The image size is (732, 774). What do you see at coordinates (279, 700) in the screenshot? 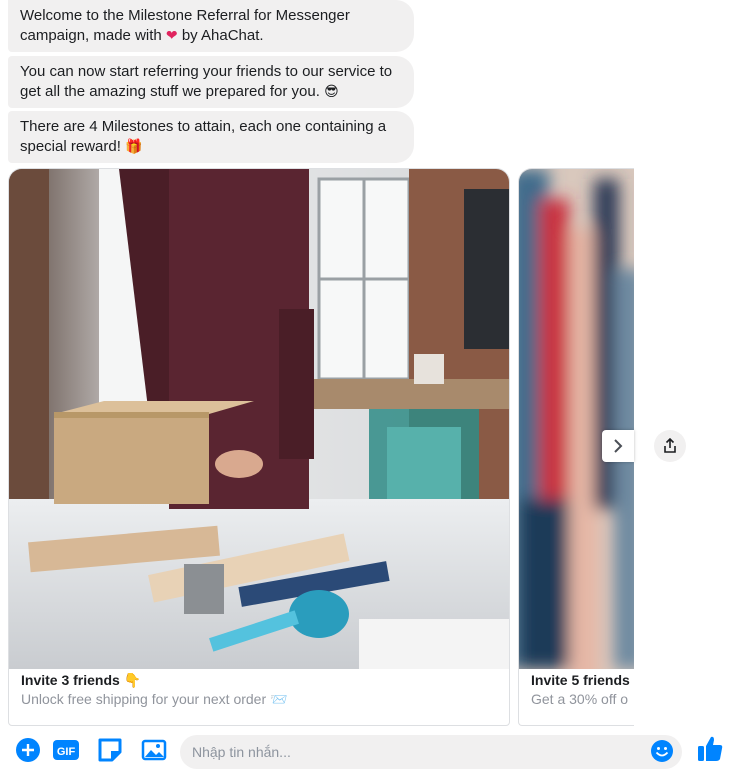
I see `envelope-emoji: 📨` at bounding box center [279, 700].